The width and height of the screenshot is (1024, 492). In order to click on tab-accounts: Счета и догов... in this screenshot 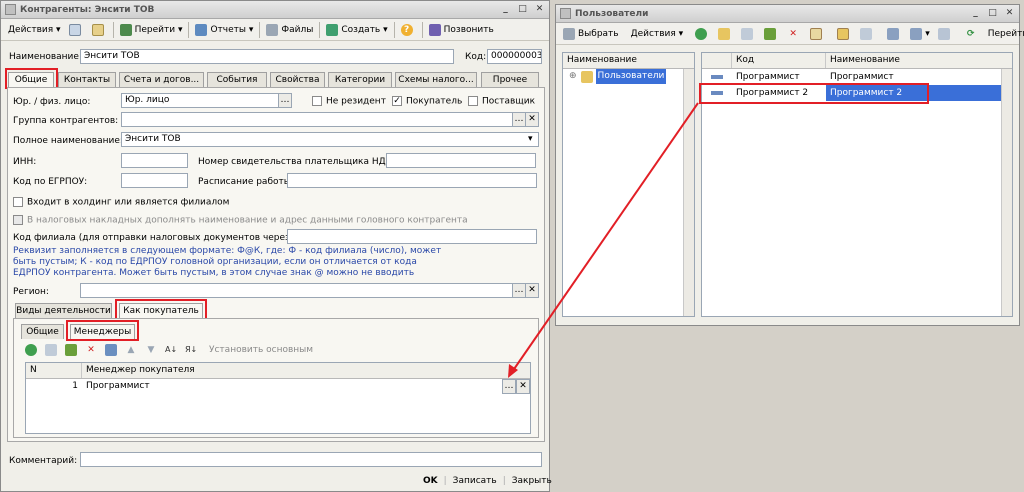, I will do `click(161, 79)`.